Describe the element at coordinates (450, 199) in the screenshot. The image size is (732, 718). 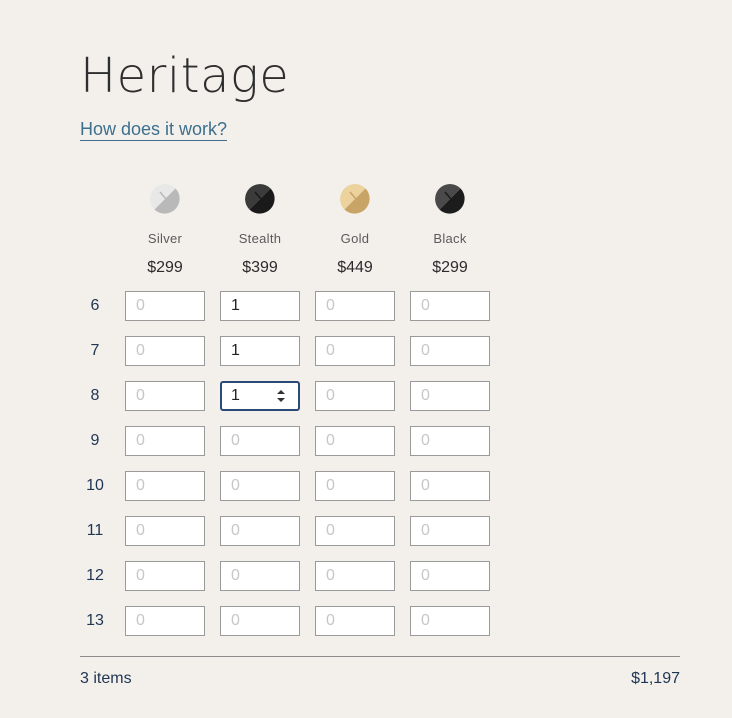
I see `swatch-black-icon` at that location.